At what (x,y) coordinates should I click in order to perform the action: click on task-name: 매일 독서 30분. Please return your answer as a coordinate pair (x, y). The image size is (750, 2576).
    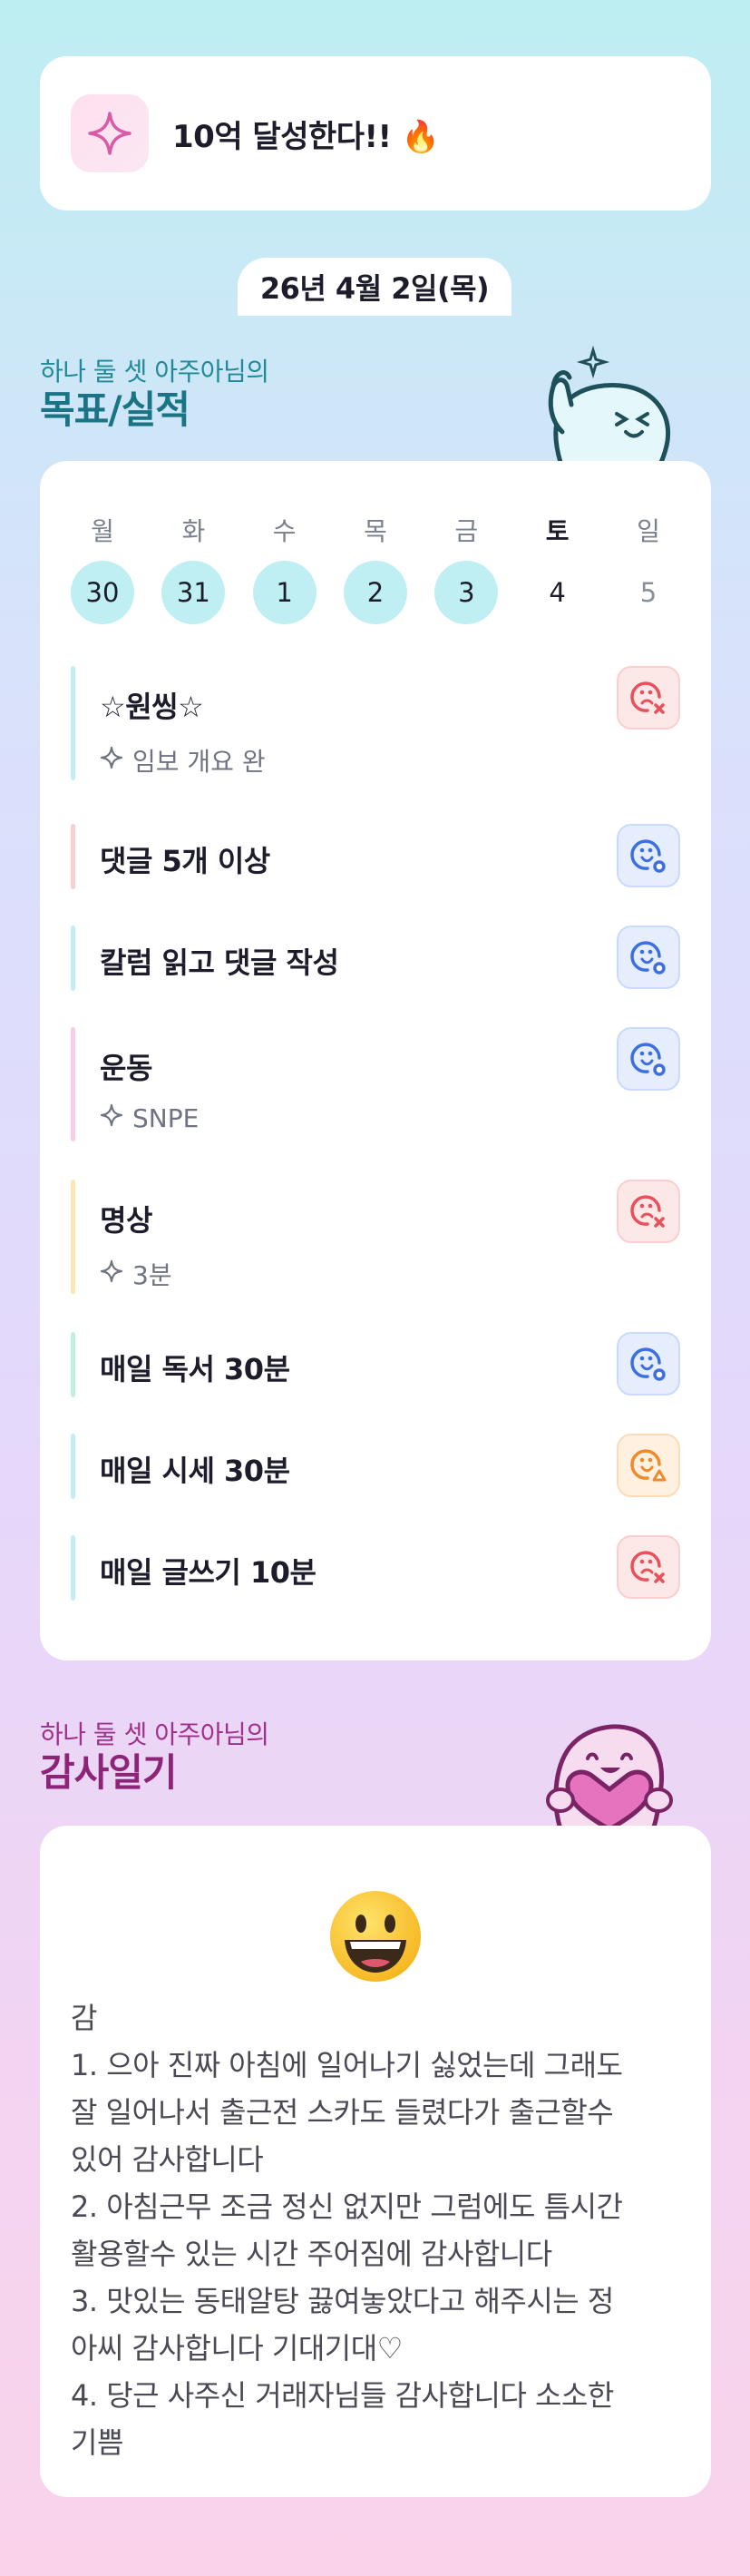
    Looking at the image, I should click on (195, 1369).